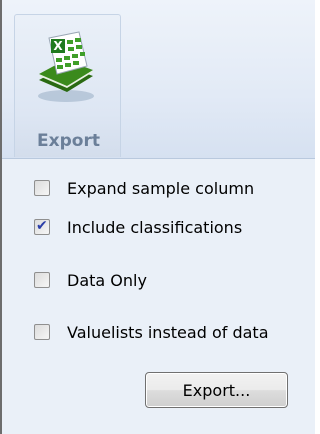 The width and height of the screenshot is (320, 434). I want to click on option-data-only: Data Only, so click(90, 280).